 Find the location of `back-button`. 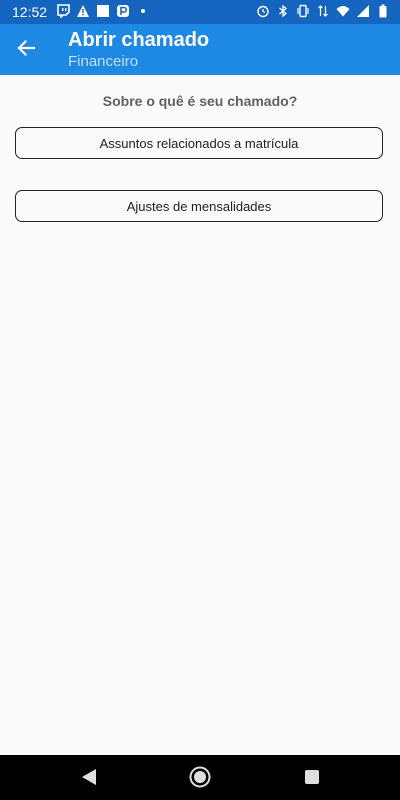

back-button is located at coordinates (26, 50).